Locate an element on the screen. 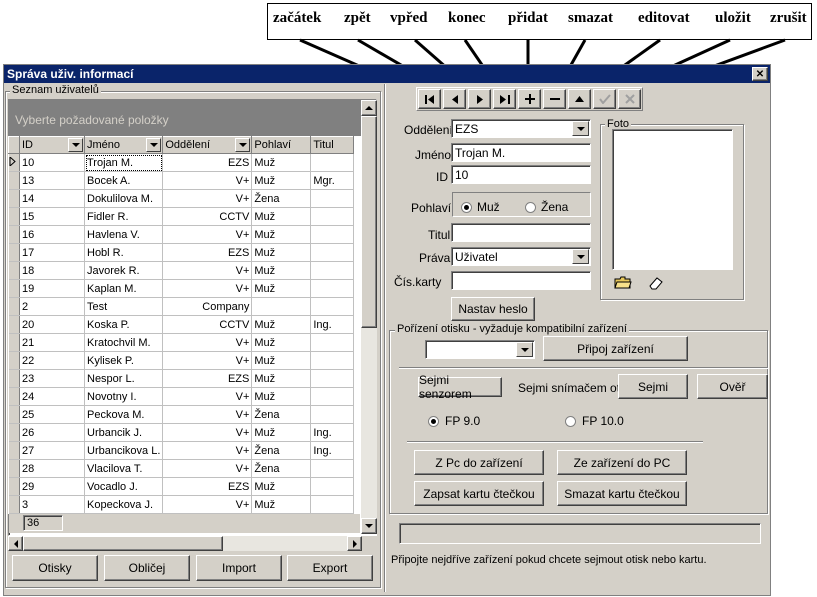 This screenshot has width=817, height=597. cell-name: Vocadlo J. is located at coordinates (124, 486).